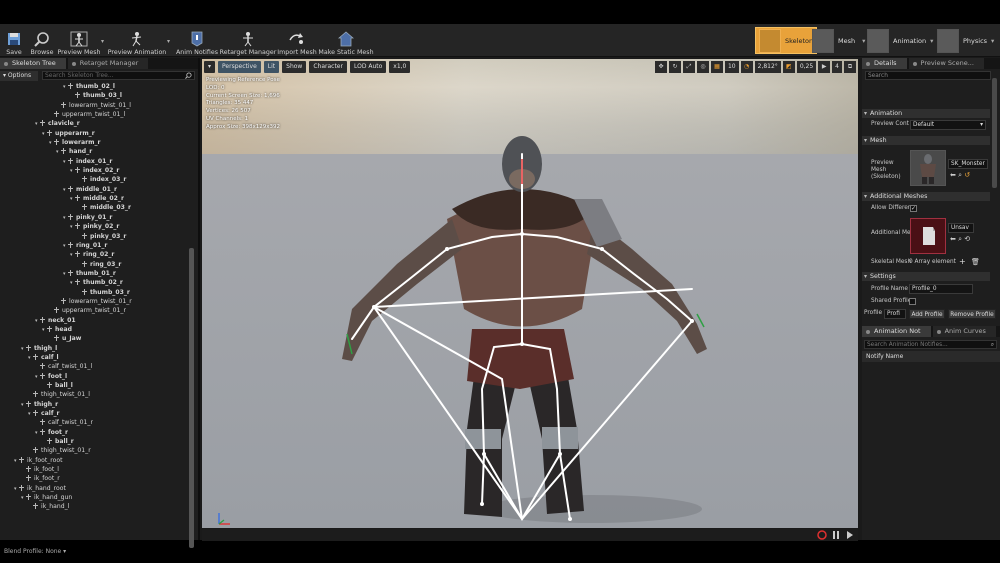  I want to click on tab-animation-notifies: Animation Not, so click(896, 331).